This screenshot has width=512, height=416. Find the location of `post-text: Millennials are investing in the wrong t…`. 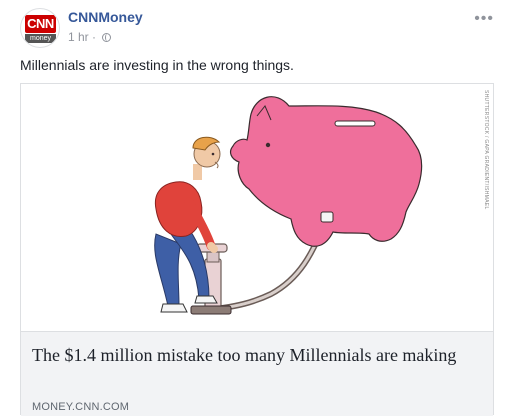

post-text: Millennials are investing in the wrong t… is located at coordinates (157, 65).